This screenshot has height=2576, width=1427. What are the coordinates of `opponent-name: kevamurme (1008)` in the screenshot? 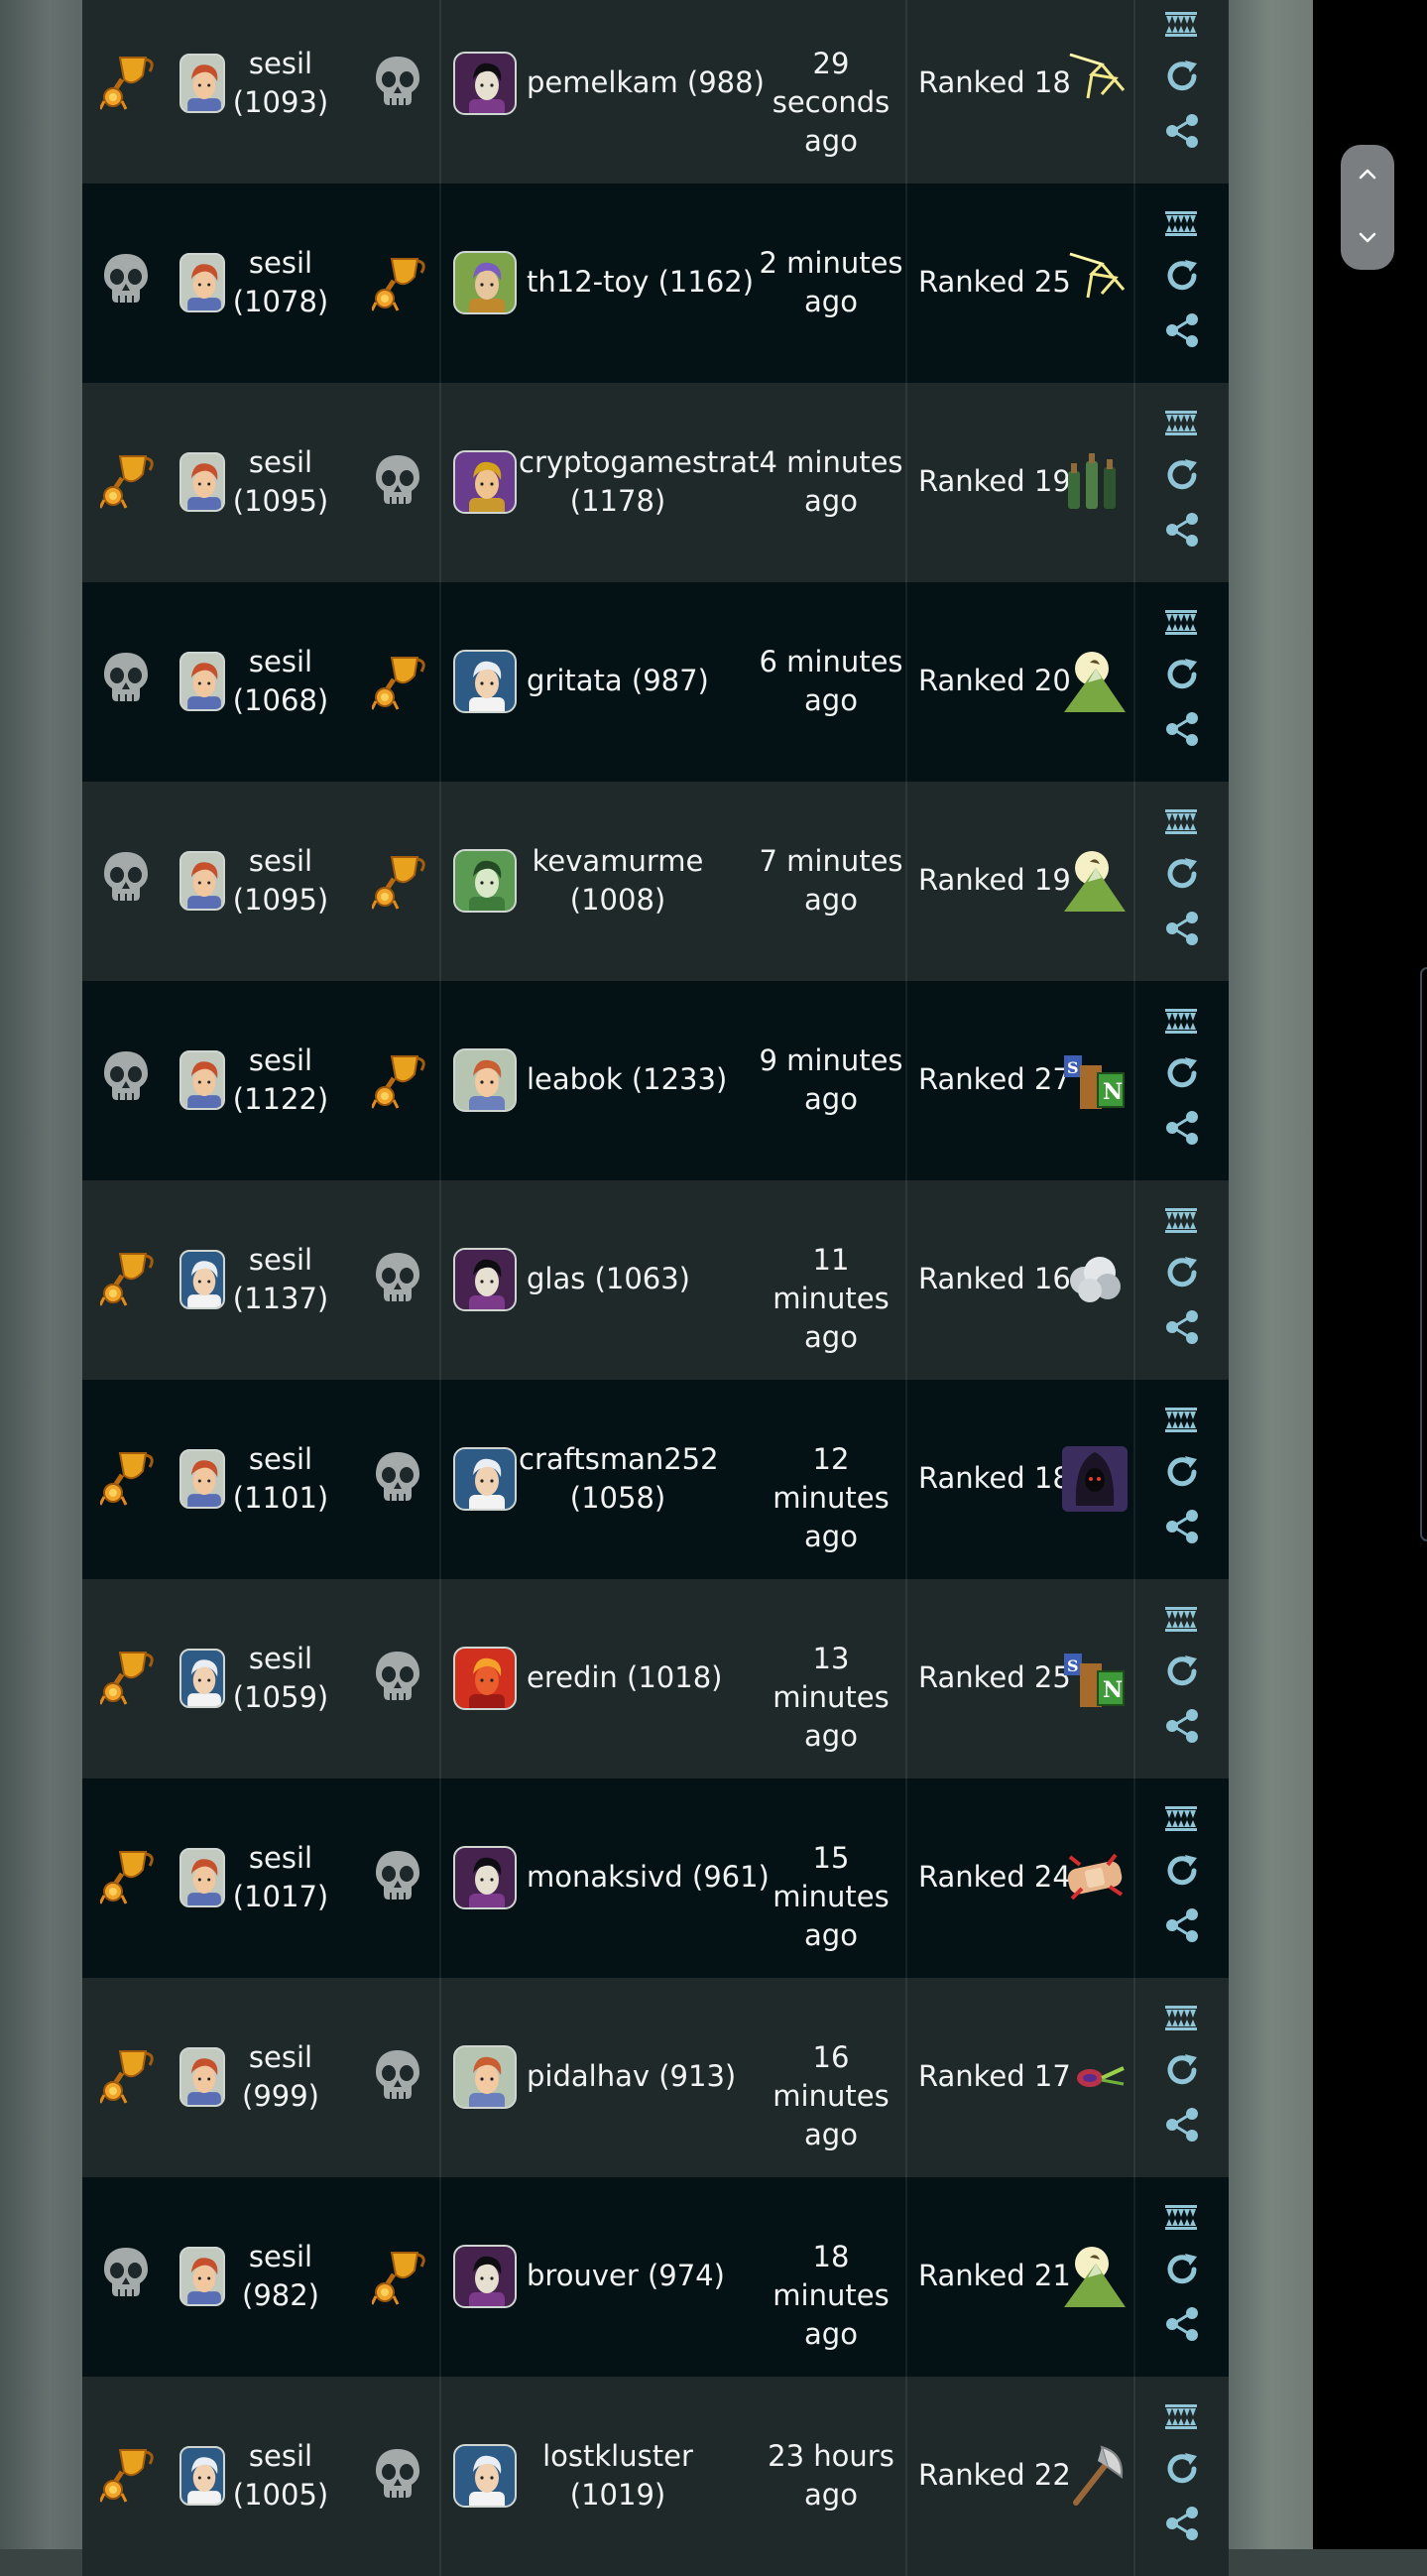 It's located at (618, 881).